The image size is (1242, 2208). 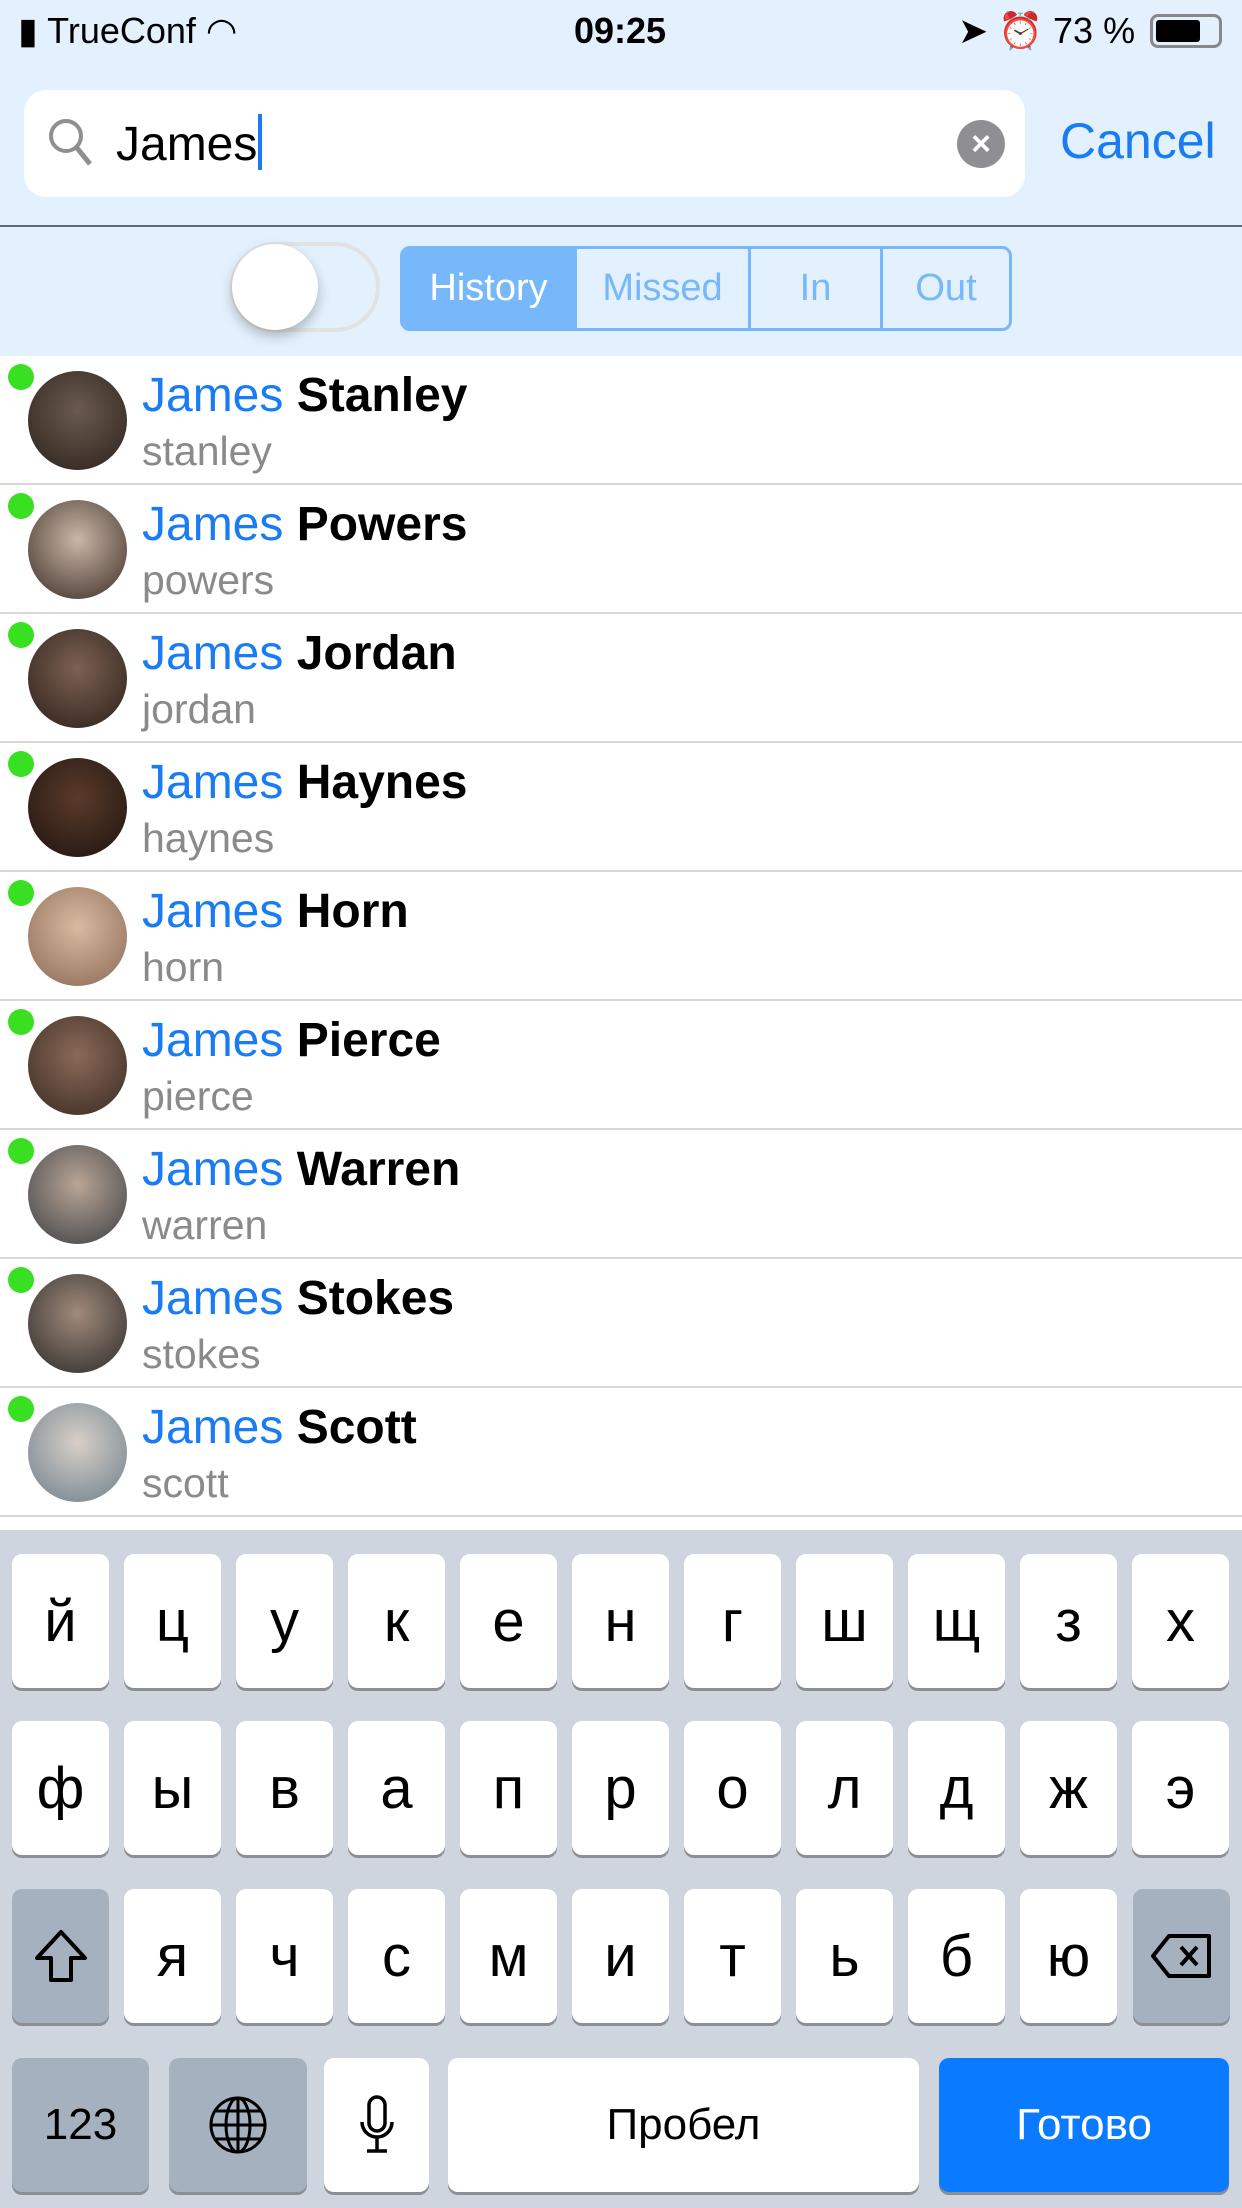 I want to click on key-е: е, so click(x=508, y=1621).